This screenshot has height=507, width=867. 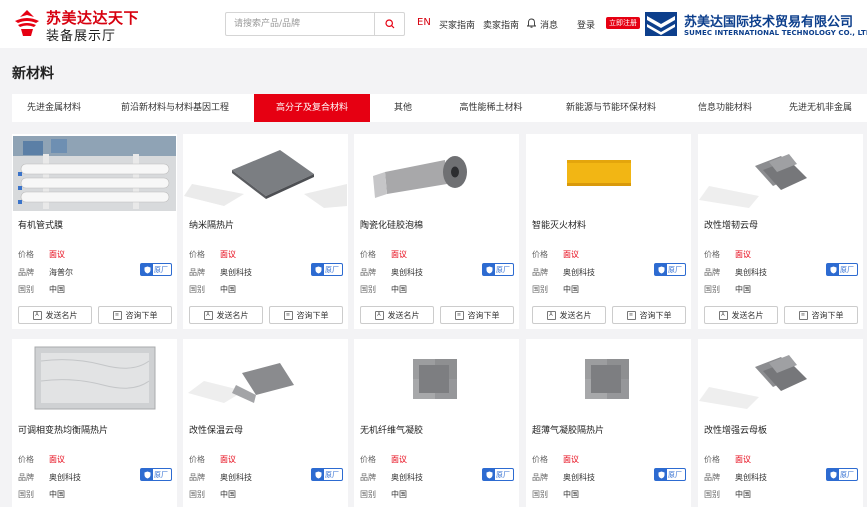 I want to click on product-card: 陶瓷化硅胶泡棉 价格 面议 品牌 奥创科技 原厂 国别 中国 A 发送名片 ≡ 咨询下单, so click(x=436, y=231).